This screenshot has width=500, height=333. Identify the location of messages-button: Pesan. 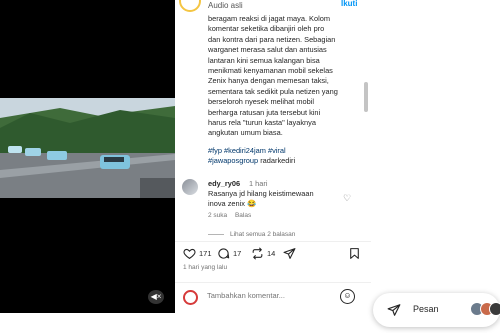
(436, 310).